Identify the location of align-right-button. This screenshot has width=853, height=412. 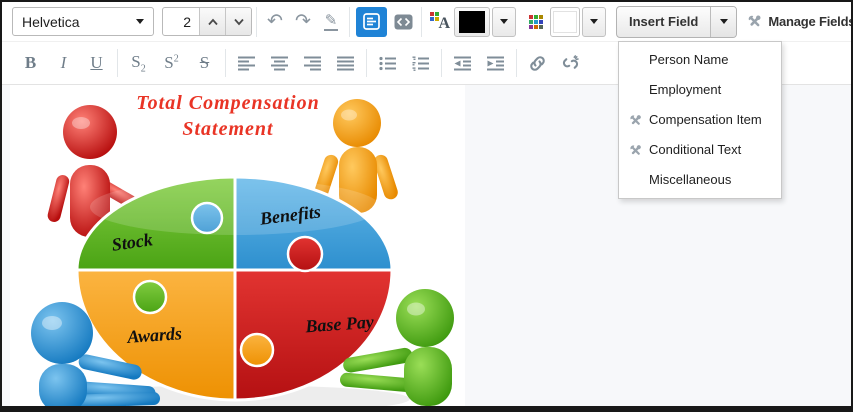
(312, 63).